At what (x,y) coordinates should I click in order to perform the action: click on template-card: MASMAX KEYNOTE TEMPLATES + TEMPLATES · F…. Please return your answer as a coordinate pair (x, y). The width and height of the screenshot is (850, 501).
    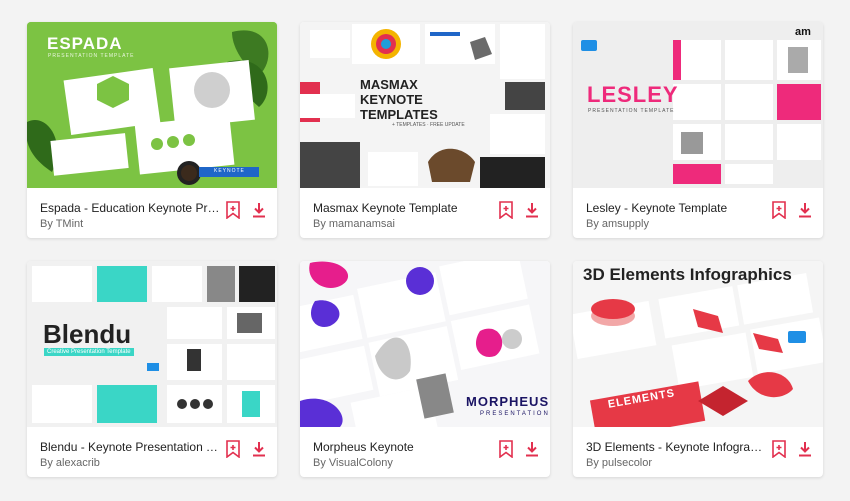
    Looking at the image, I should click on (425, 130).